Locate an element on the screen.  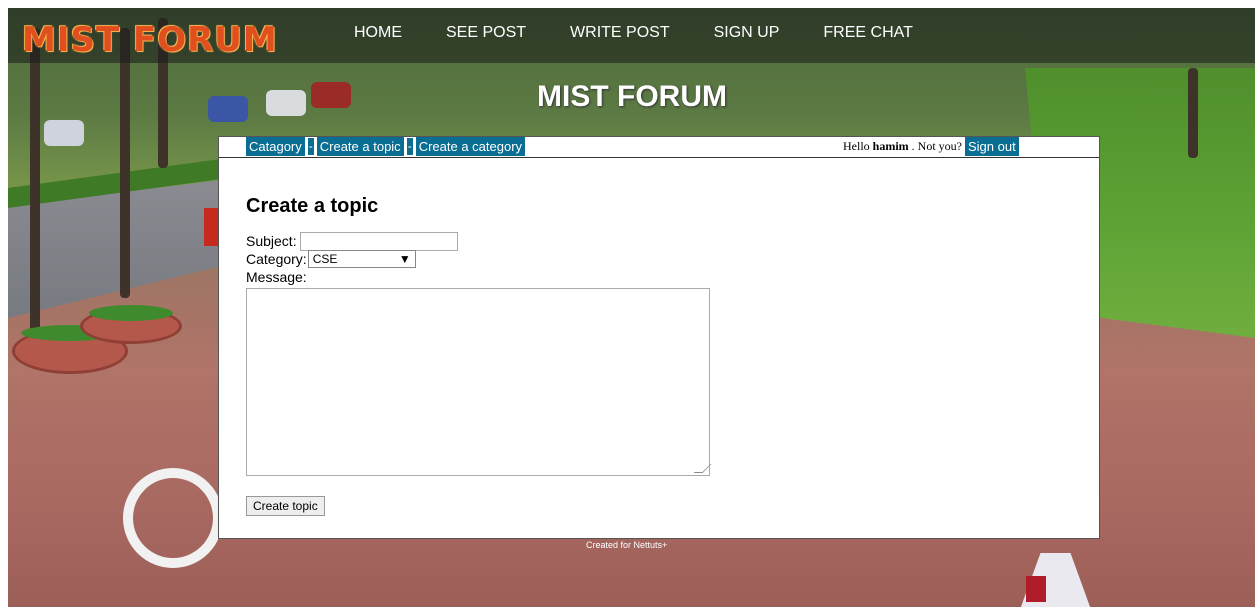
username: hamim is located at coordinates (890, 146).